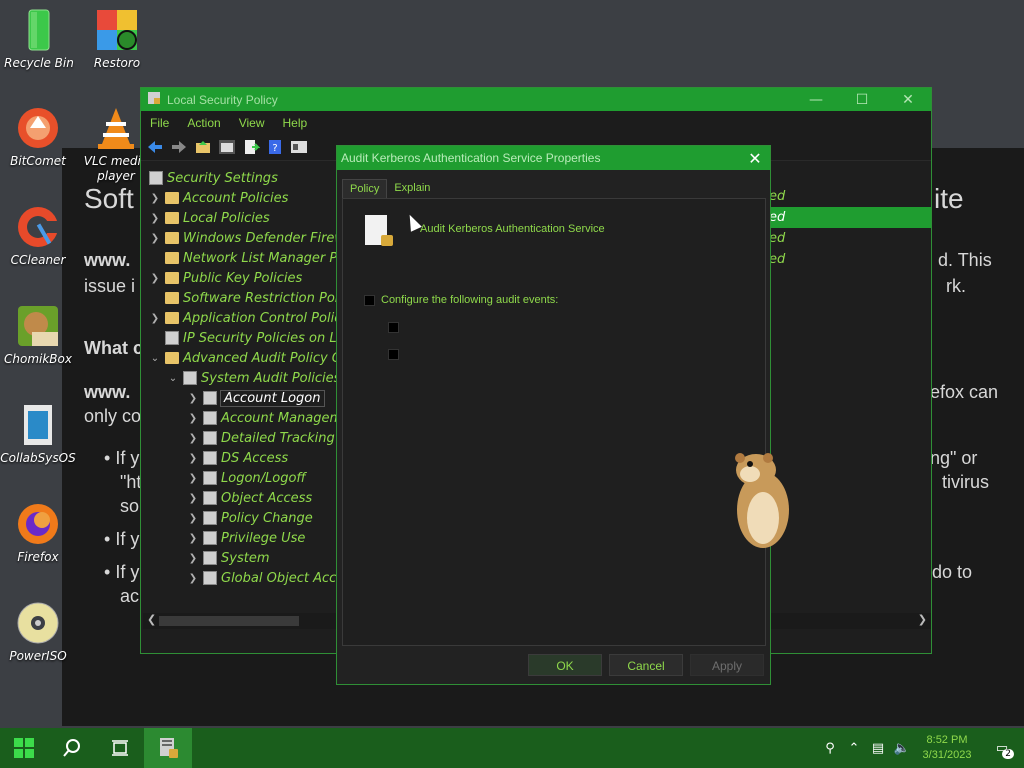  What do you see at coordinates (159, 123) in the screenshot?
I see `menu-file: File` at bounding box center [159, 123].